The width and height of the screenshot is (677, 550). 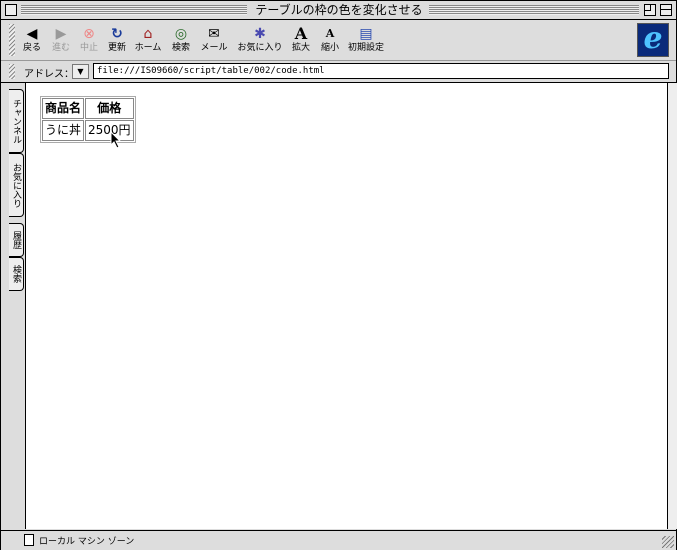 What do you see at coordinates (16, 274) in the screenshot?
I see `tab-search: 検索` at bounding box center [16, 274].